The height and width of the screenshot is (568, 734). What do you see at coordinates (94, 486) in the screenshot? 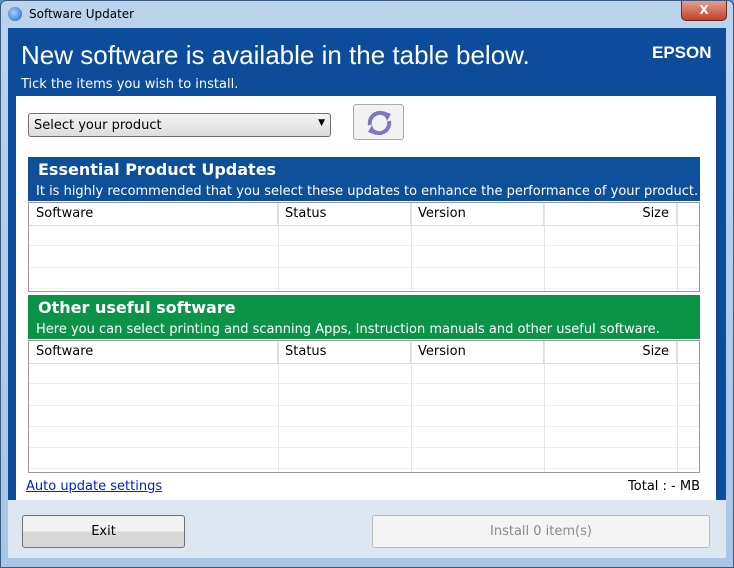
I see `auto-update-settings-link: Auto update settings` at bounding box center [94, 486].